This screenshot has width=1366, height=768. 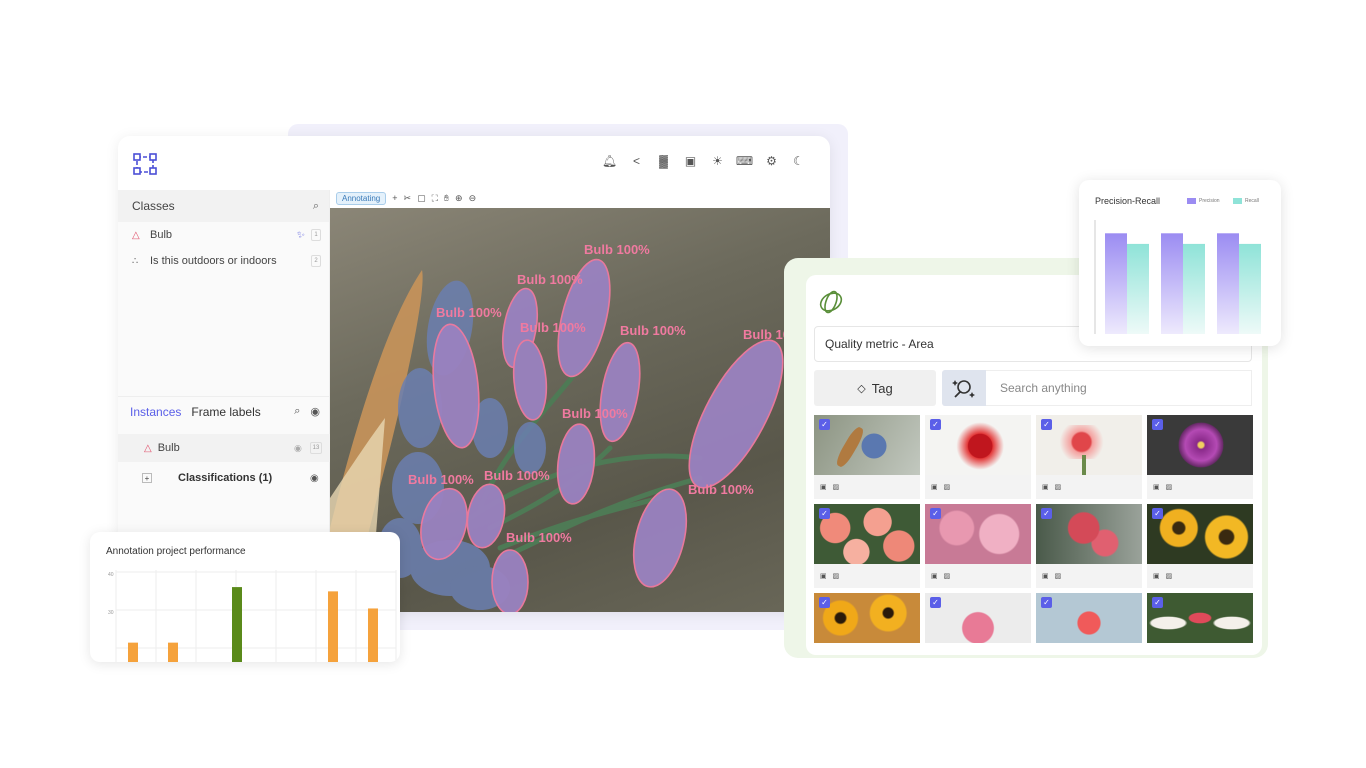 What do you see at coordinates (316, 448) in the screenshot?
I see `instance-count: 13` at bounding box center [316, 448].